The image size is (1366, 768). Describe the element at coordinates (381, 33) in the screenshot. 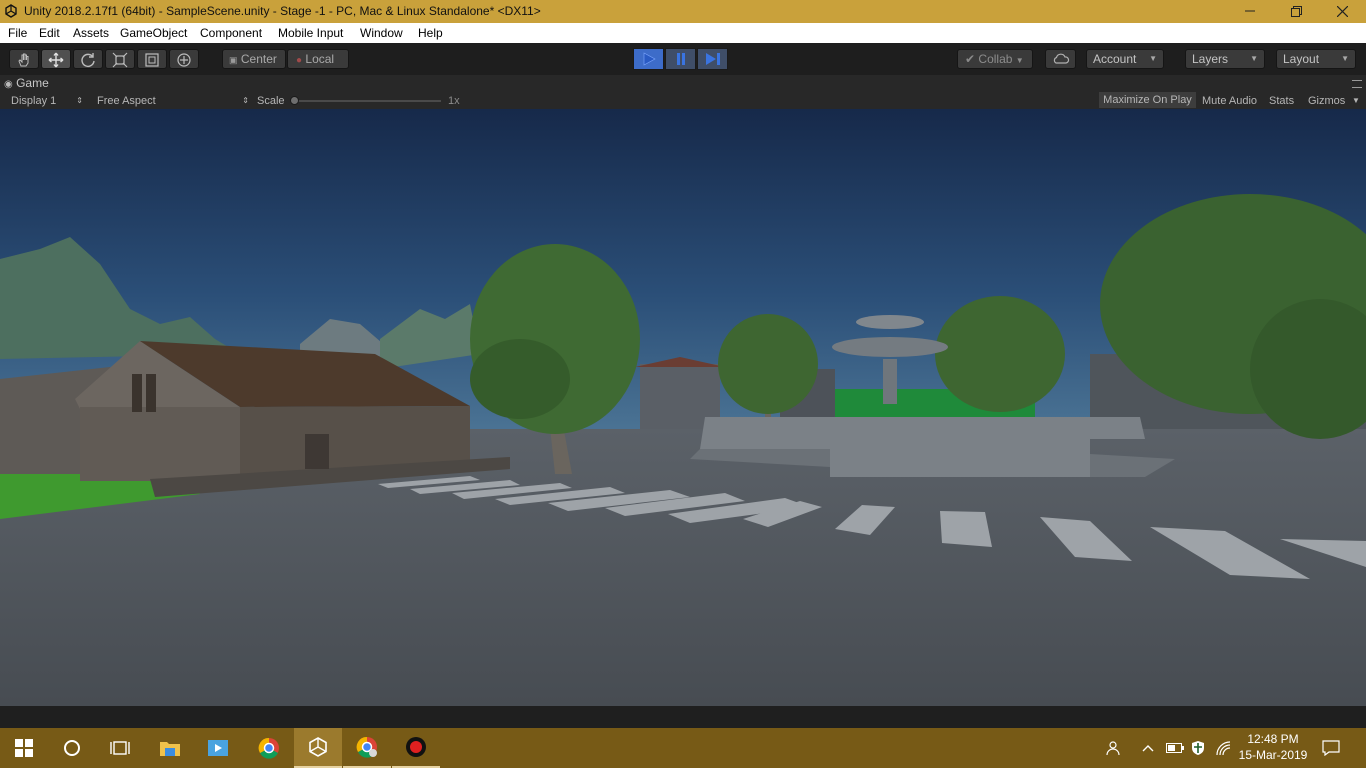

I see `menu-window: Window` at that location.